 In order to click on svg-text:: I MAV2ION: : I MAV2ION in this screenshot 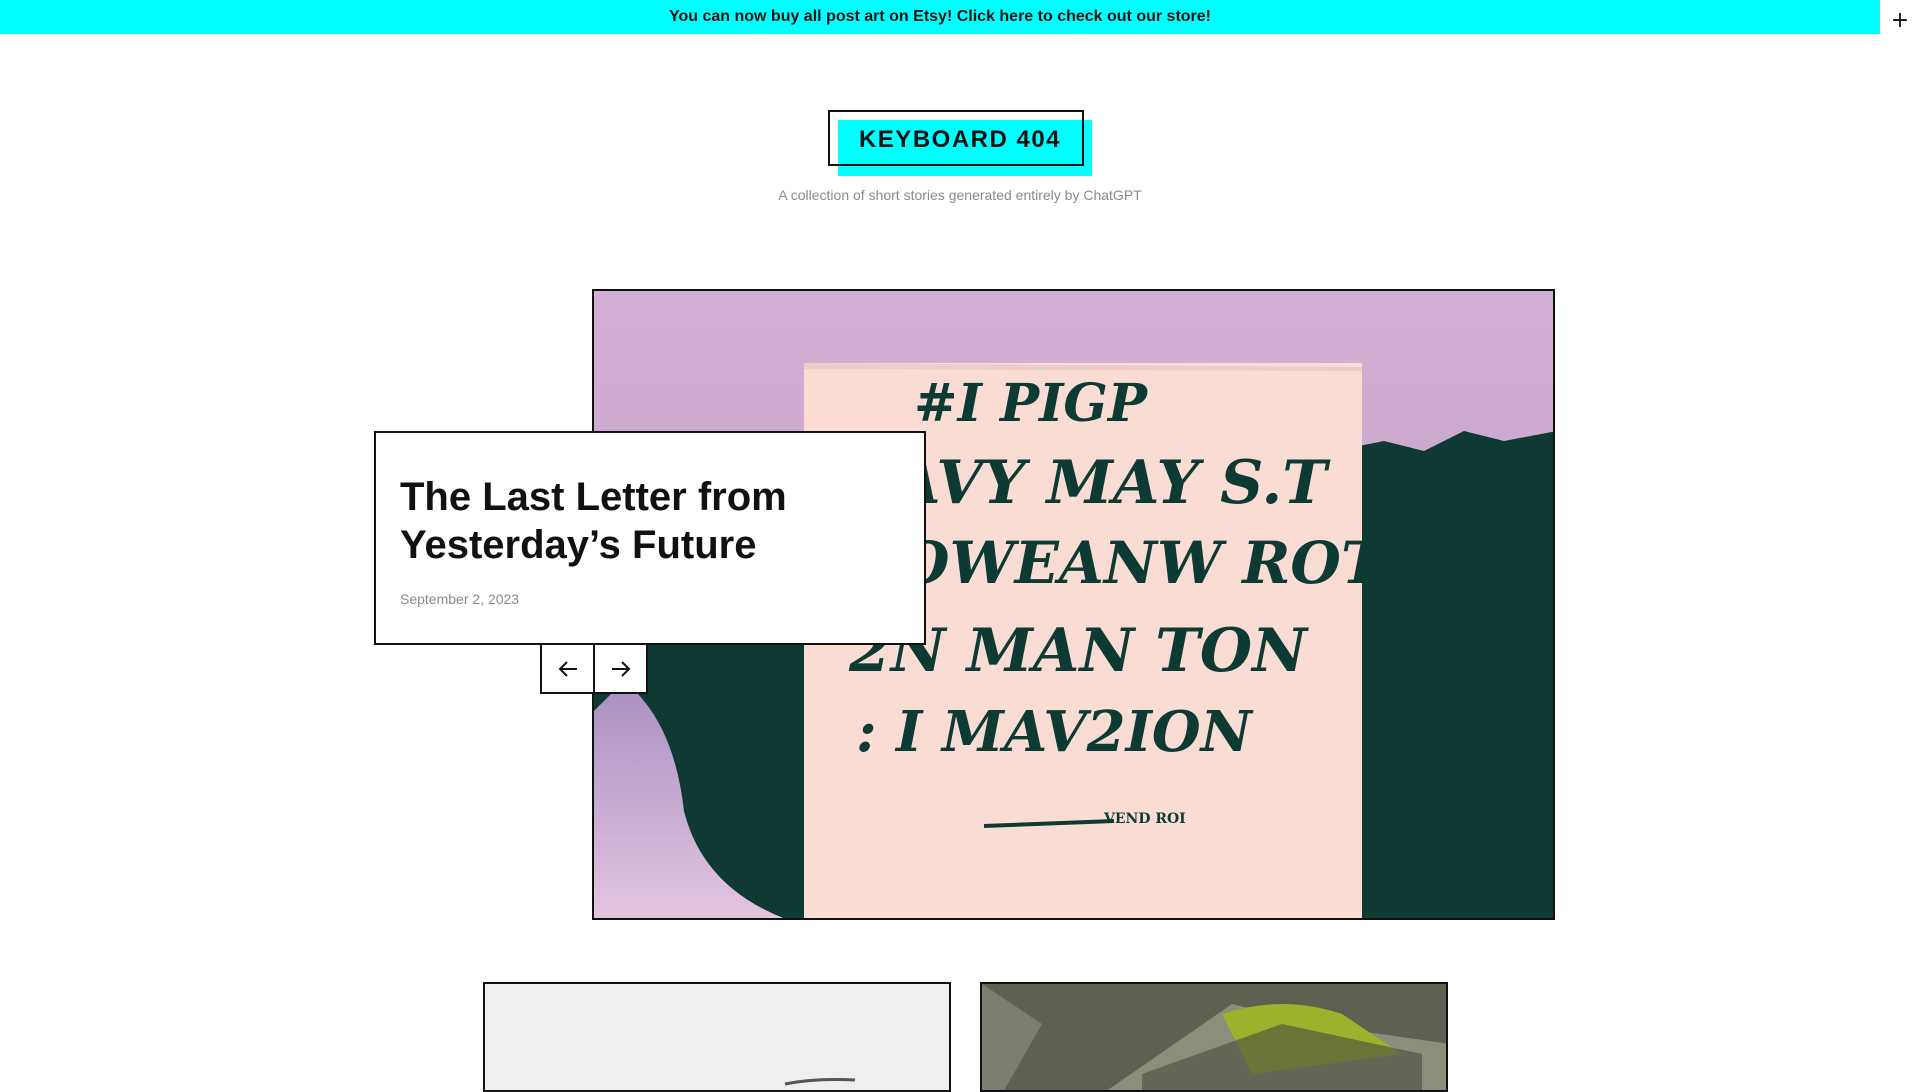, I will do `click(1055, 732)`.